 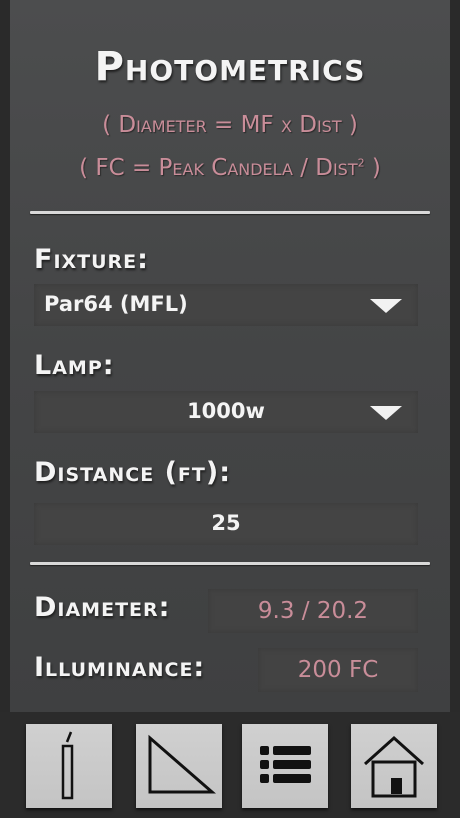 What do you see at coordinates (230, 765) in the screenshot?
I see `bottom-toolbar` at bounding box center [230, 765].